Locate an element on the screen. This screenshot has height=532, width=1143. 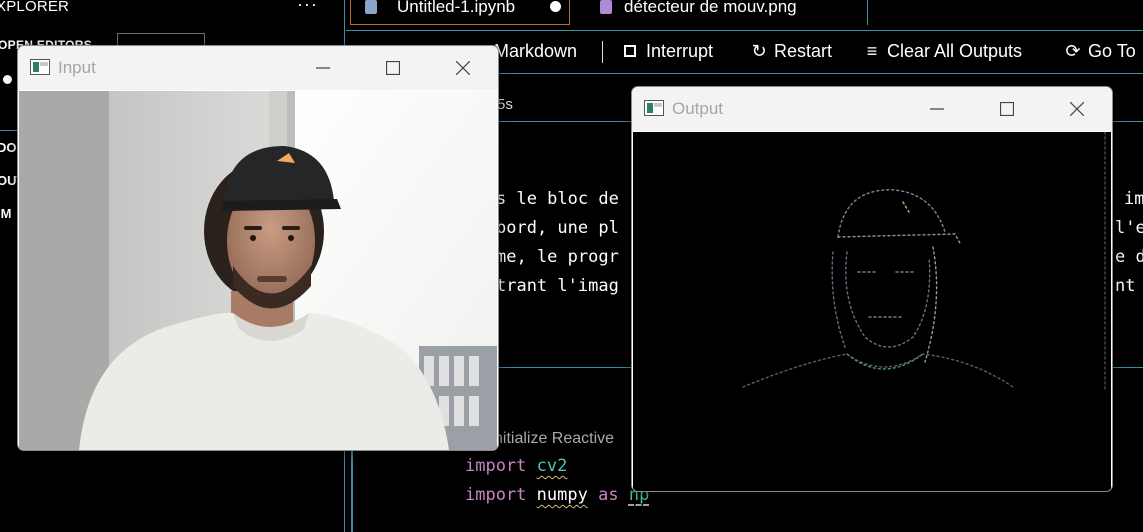
image-file-icon is located at coordinates (606, 7).